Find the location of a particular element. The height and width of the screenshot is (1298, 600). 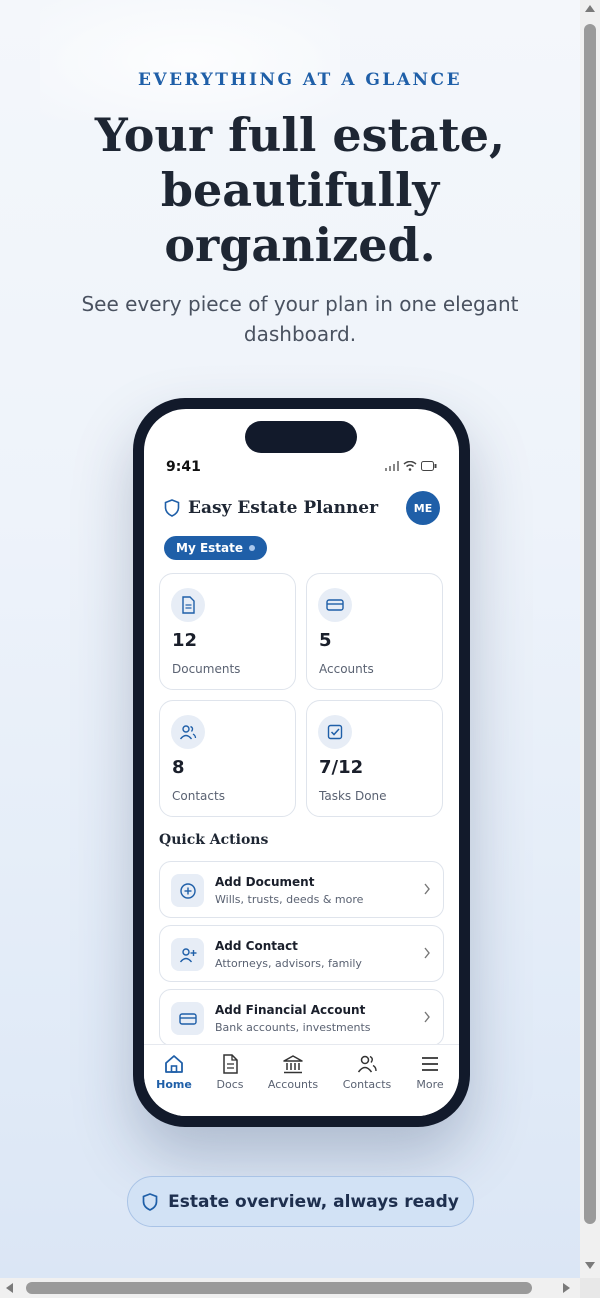

wifi-icon is located at coordinates (410, 466).